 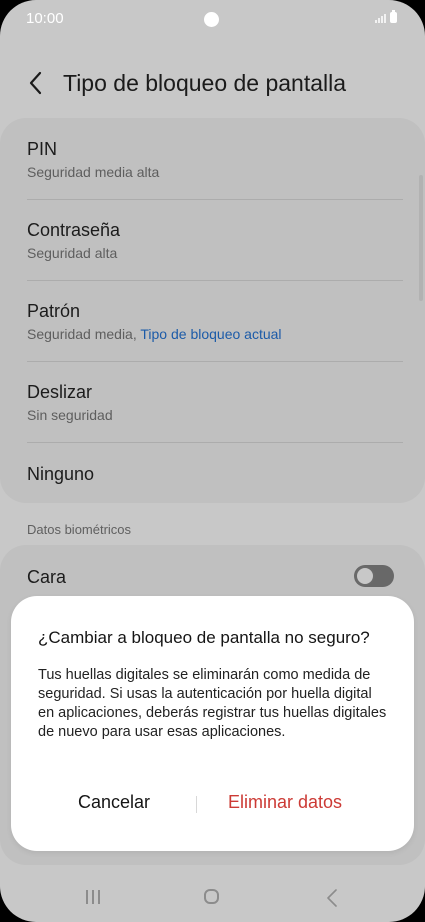 I want to click on status-bar: 10:00, so click(x=212, y=19).